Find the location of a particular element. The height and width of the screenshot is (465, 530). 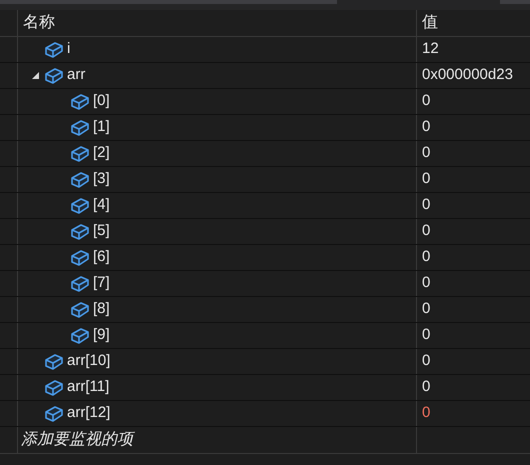

variable-name: [0] is located at coordinates (101, 101).